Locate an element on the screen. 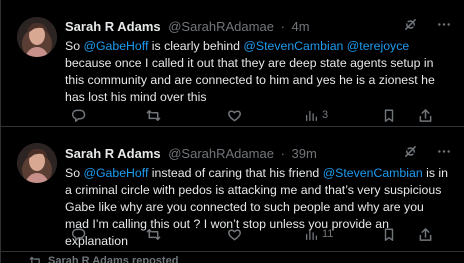 The image size is (464, 263). mention-link: @terejoyce is located at coordinates (378, 46).